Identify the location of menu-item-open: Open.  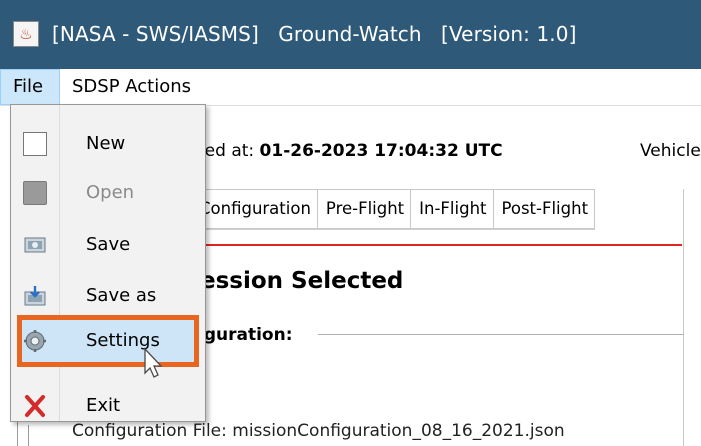
(108, 193).